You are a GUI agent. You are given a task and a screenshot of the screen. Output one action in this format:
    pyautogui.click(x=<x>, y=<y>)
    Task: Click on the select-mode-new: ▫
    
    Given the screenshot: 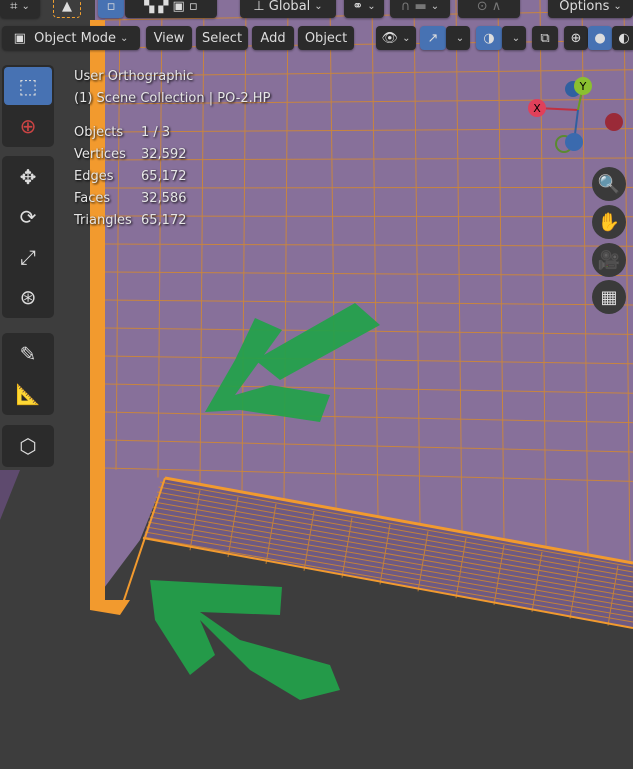 What is the action you would take?
    pyautogui.click(x=111, y=9)
    